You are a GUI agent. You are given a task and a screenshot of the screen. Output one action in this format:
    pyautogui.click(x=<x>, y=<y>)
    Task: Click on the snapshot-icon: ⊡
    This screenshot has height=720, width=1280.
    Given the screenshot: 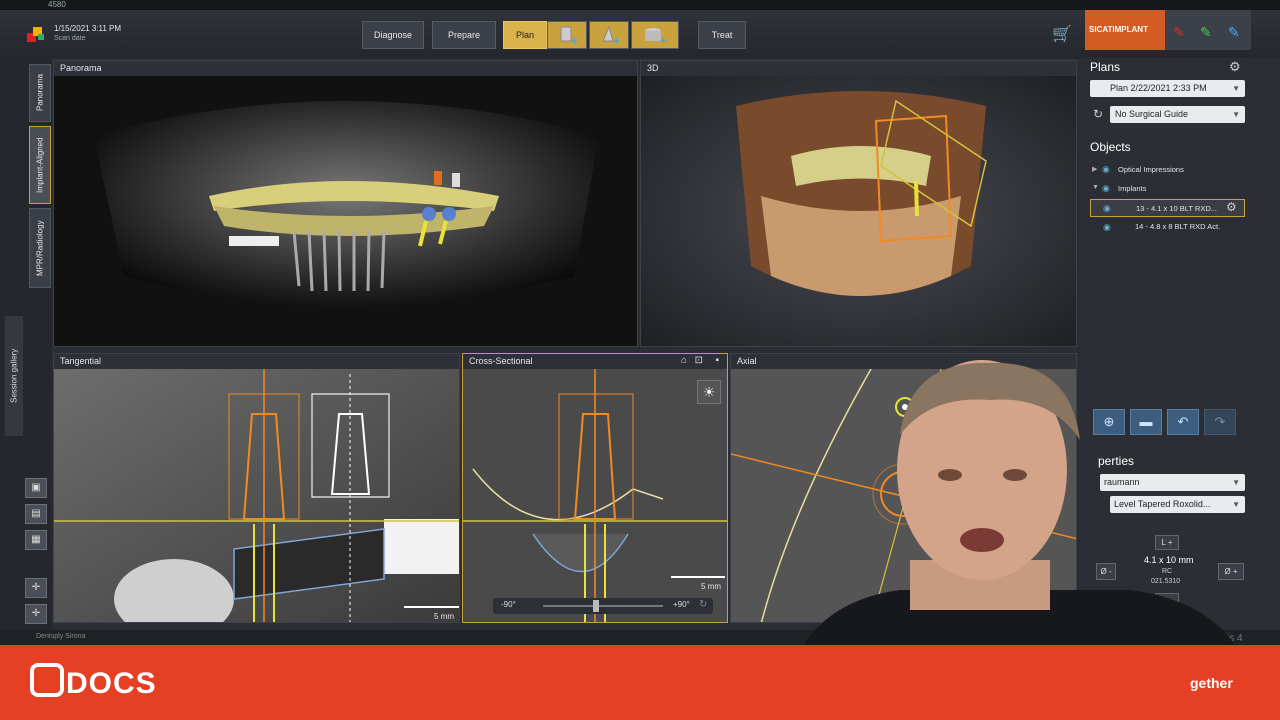 What is the action you would take?
    pyautogui.click(x=699, y=360)
    